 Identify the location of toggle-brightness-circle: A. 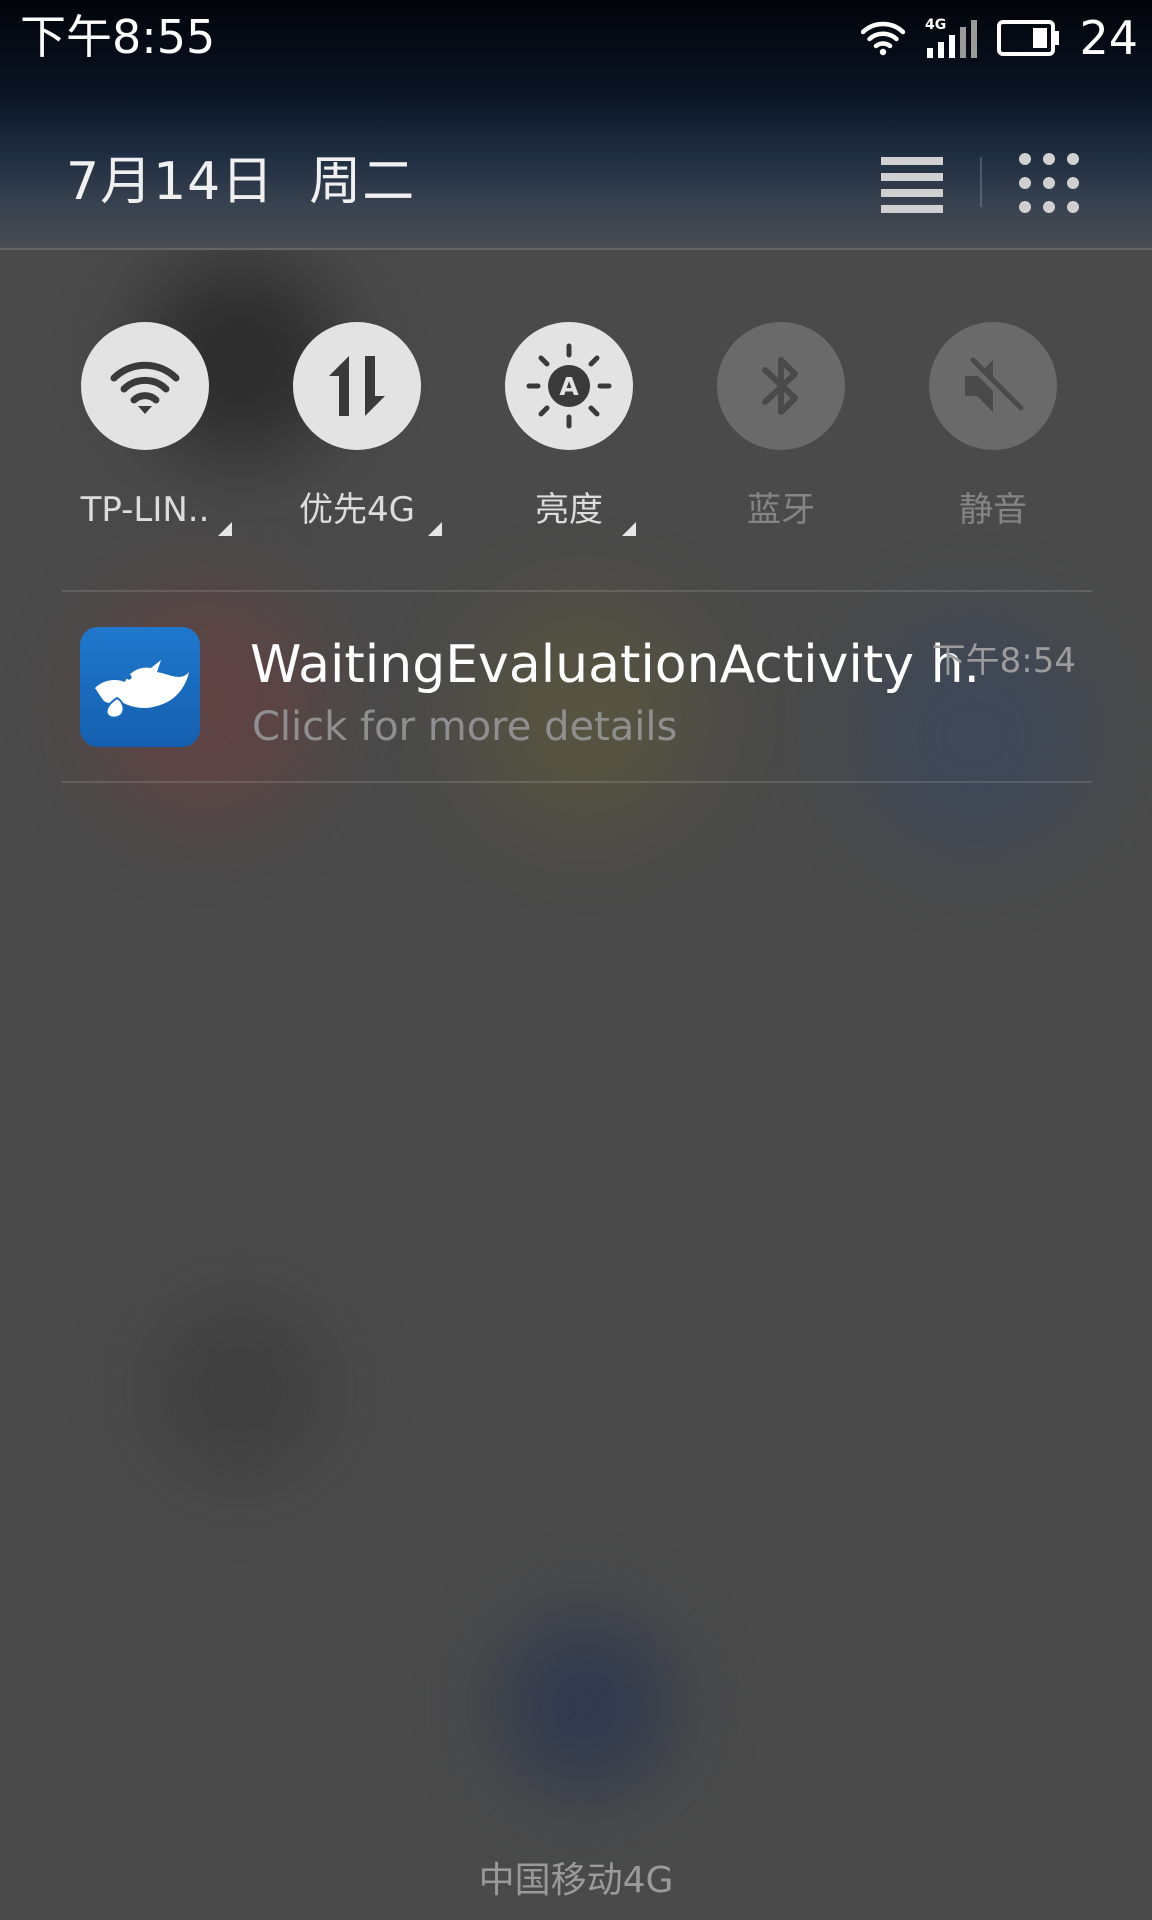
(569, 386).